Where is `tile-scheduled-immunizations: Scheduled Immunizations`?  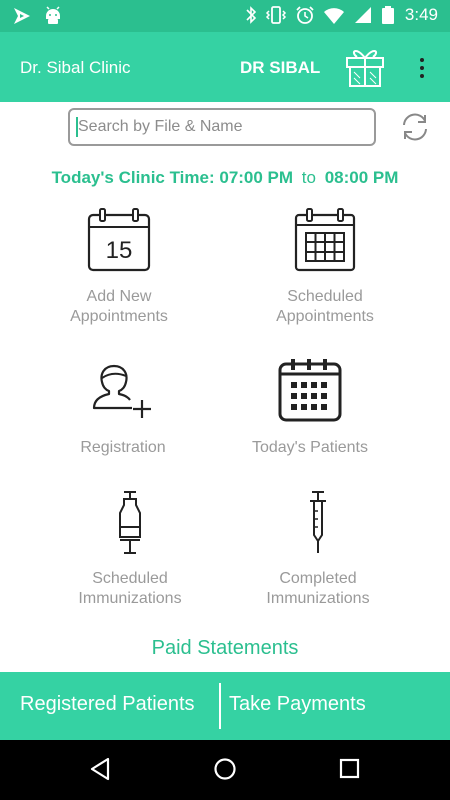
tile-scheduled-immunizations: Scheduled Immunizations is located at coordinates (130, 549).